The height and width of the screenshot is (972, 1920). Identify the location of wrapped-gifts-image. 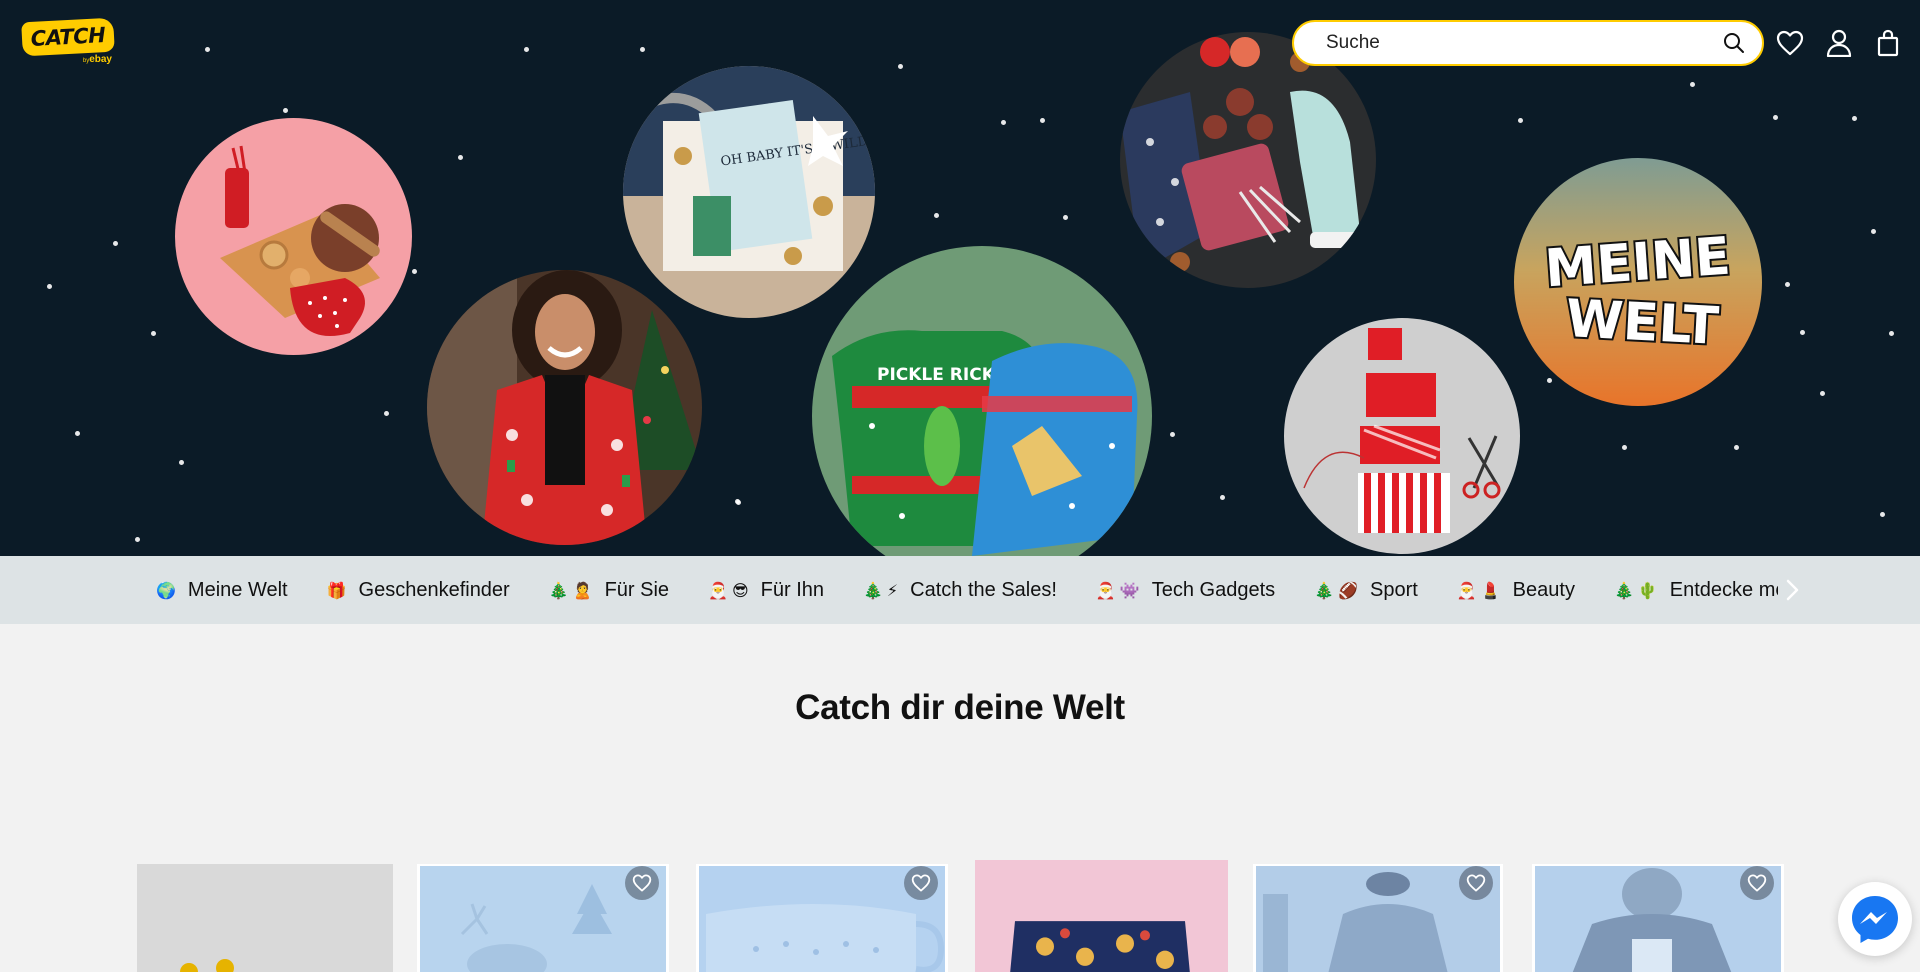
(1402, 436).